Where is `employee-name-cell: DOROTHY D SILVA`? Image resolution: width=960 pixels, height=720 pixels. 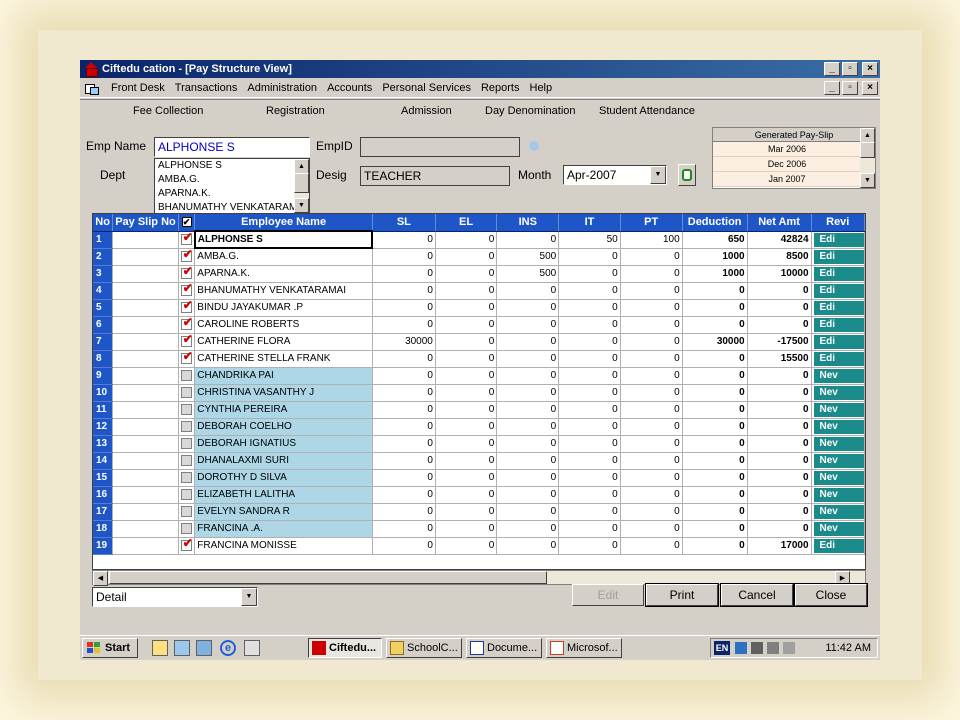
employee-name-cell: DOROTHY D SILVA is located at coordinates (283, 478).